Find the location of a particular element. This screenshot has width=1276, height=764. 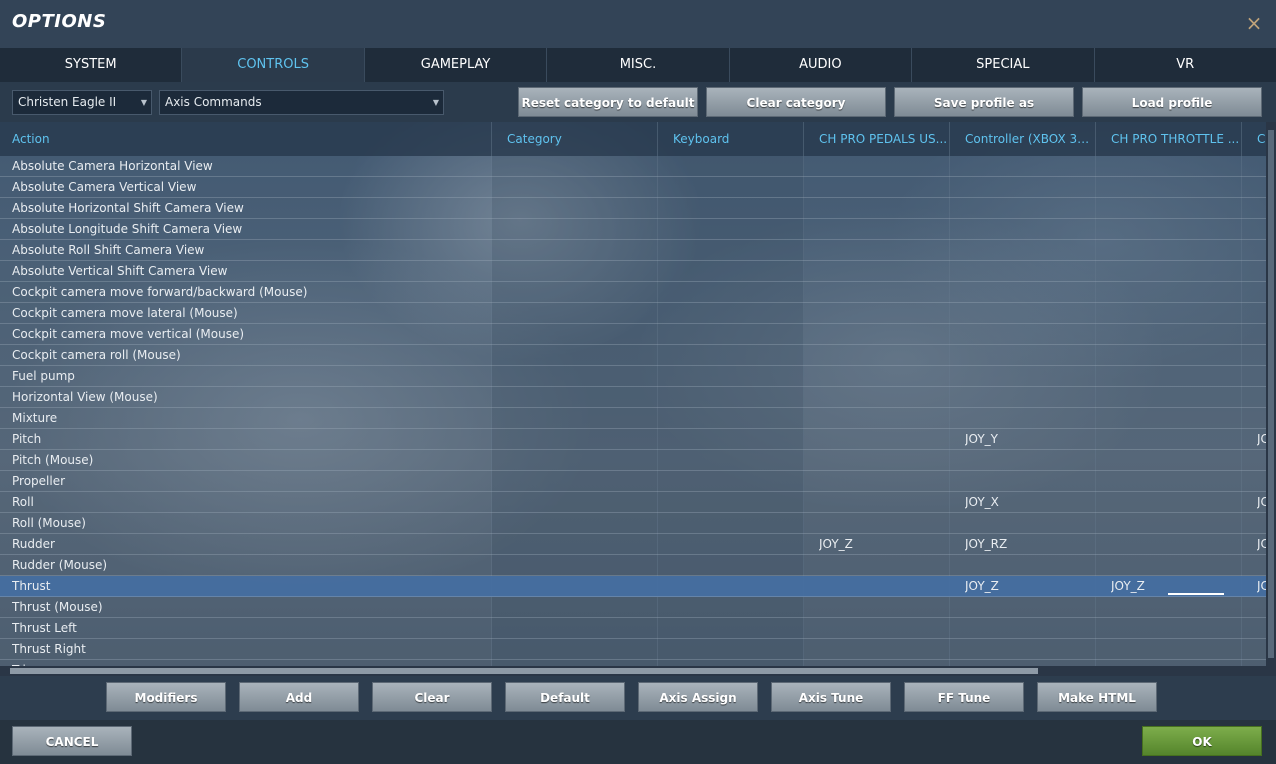

tab-system: SYSTEM is located at coordinates (91, 65).